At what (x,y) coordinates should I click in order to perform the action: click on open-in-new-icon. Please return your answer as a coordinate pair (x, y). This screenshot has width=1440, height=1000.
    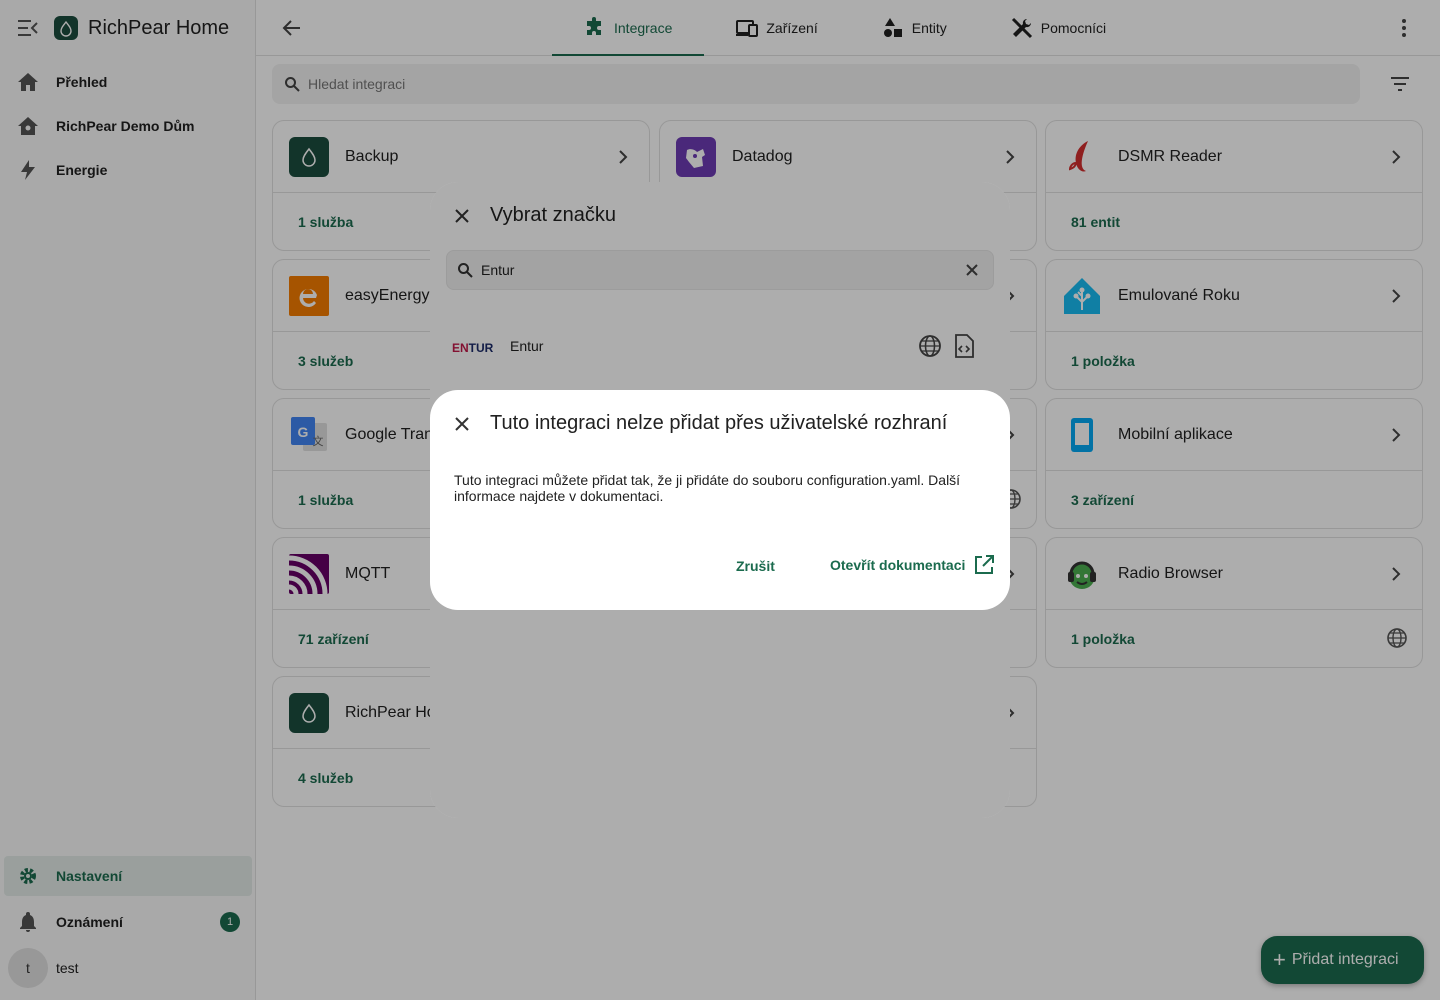
    Looking at the image, I should click on (984, 565).